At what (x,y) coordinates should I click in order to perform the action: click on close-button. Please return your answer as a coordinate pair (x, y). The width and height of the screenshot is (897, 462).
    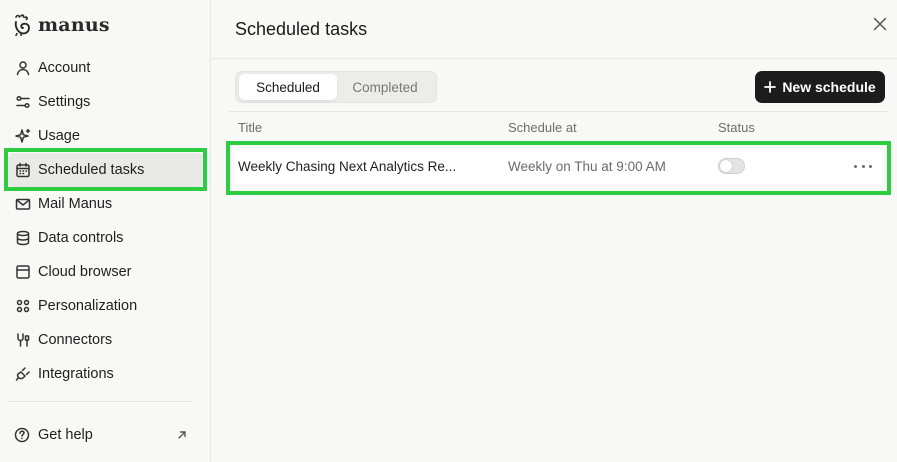
    Looking at the image, I should click on (880, 24).